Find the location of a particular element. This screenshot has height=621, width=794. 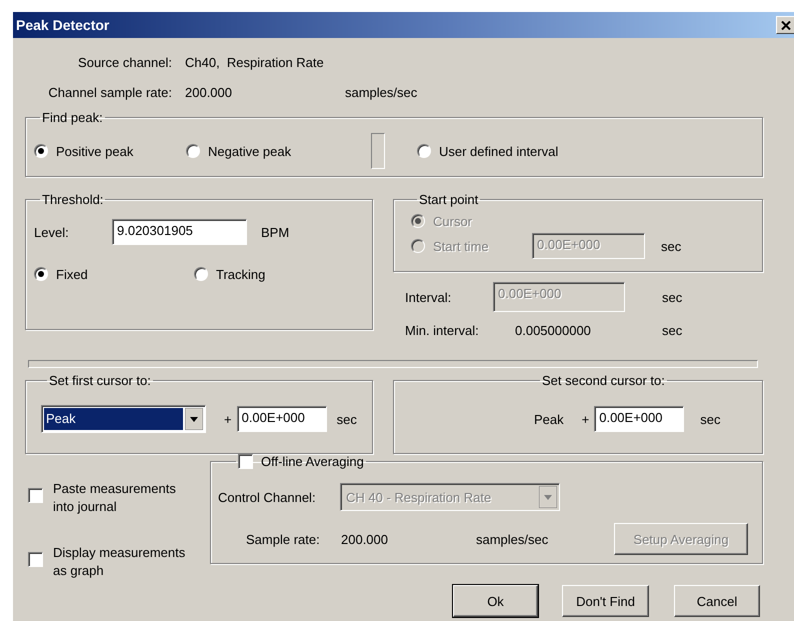

group-label: Find peak: is located at coordinates (72, 117).